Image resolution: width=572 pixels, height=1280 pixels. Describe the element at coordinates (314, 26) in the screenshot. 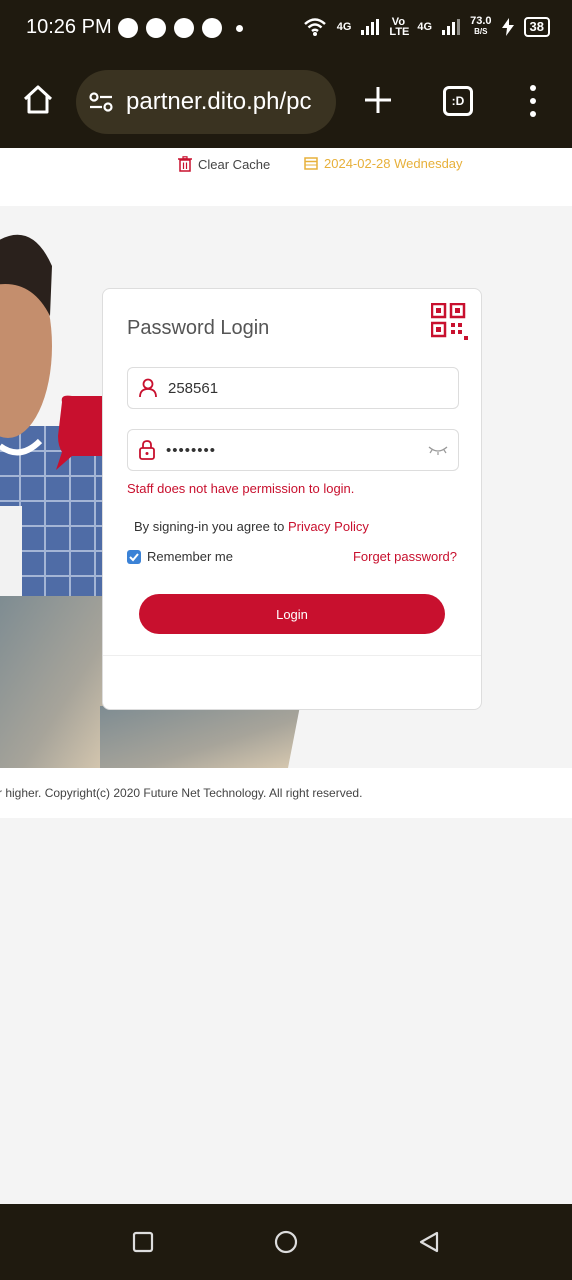

I see `wifi-icon` at that location.